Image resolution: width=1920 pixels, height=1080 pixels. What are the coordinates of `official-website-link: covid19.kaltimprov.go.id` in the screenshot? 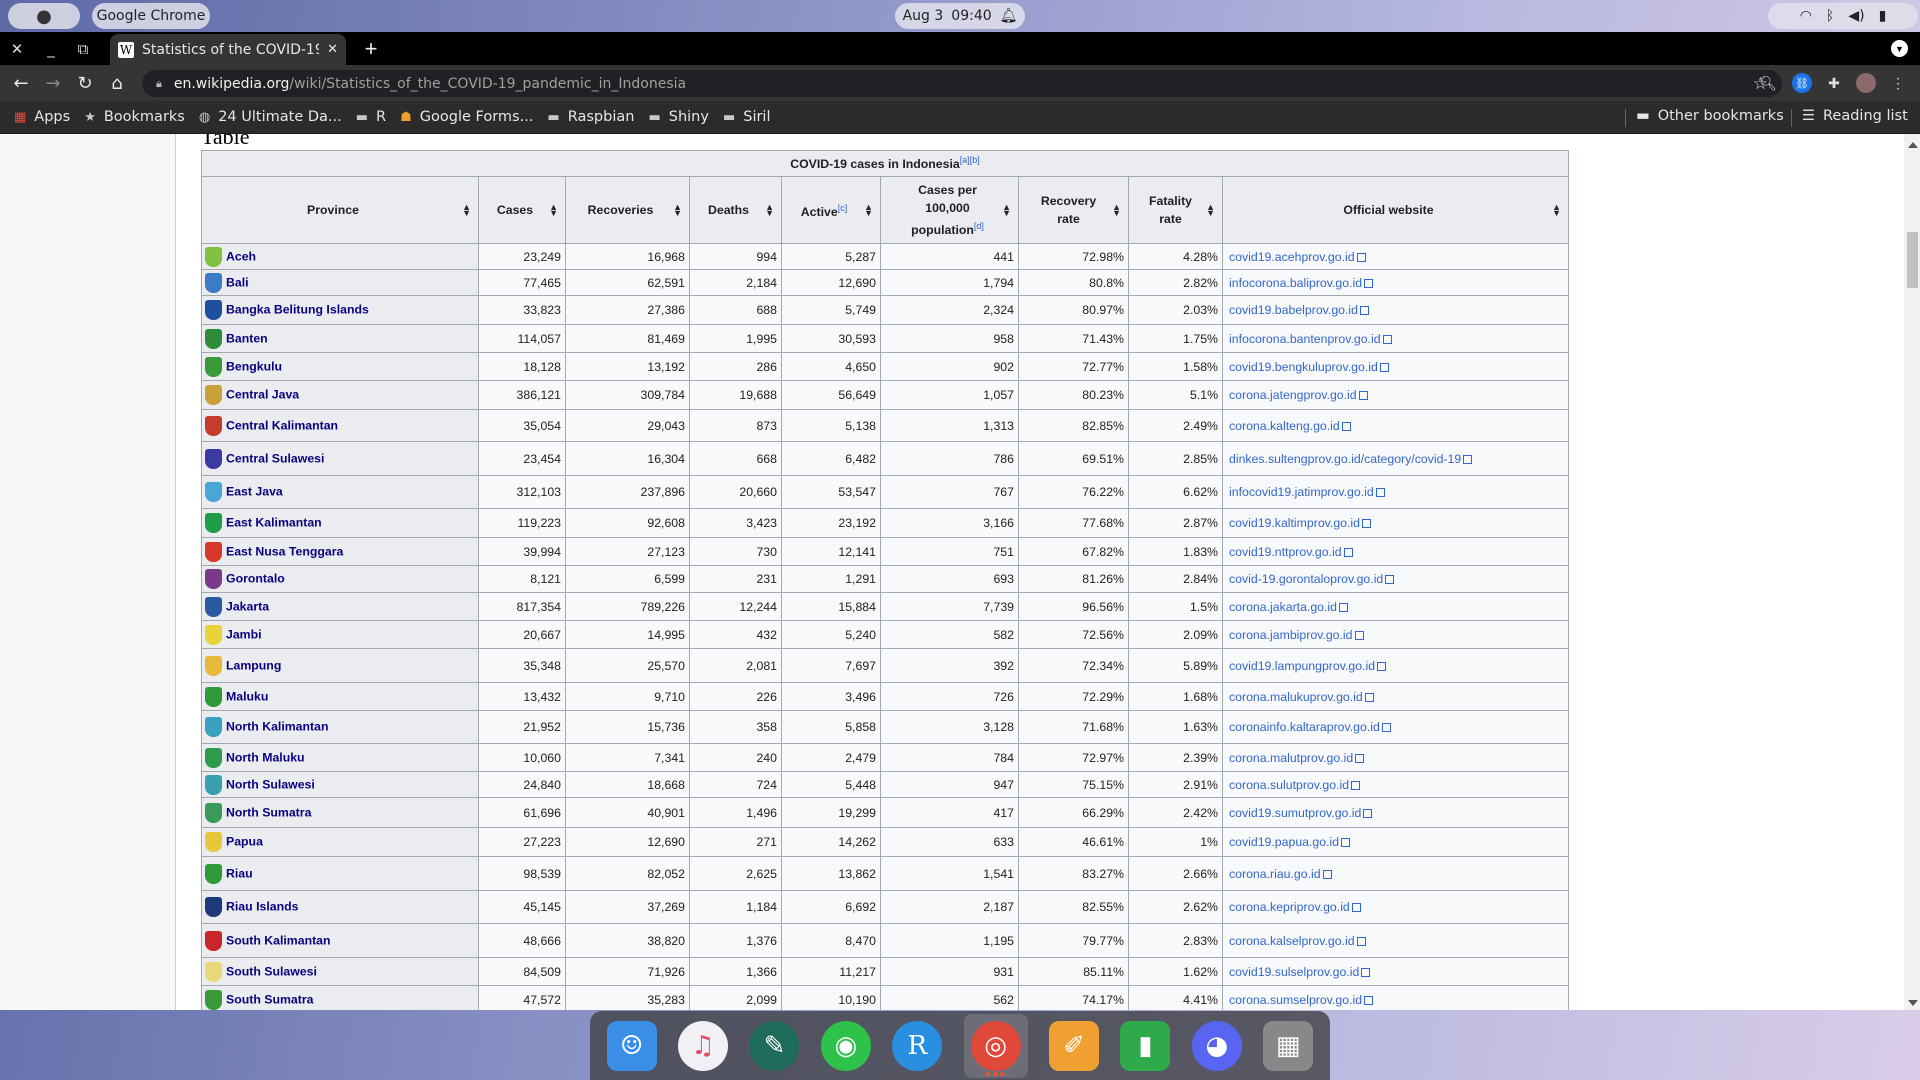 It's located at (1294, 523).